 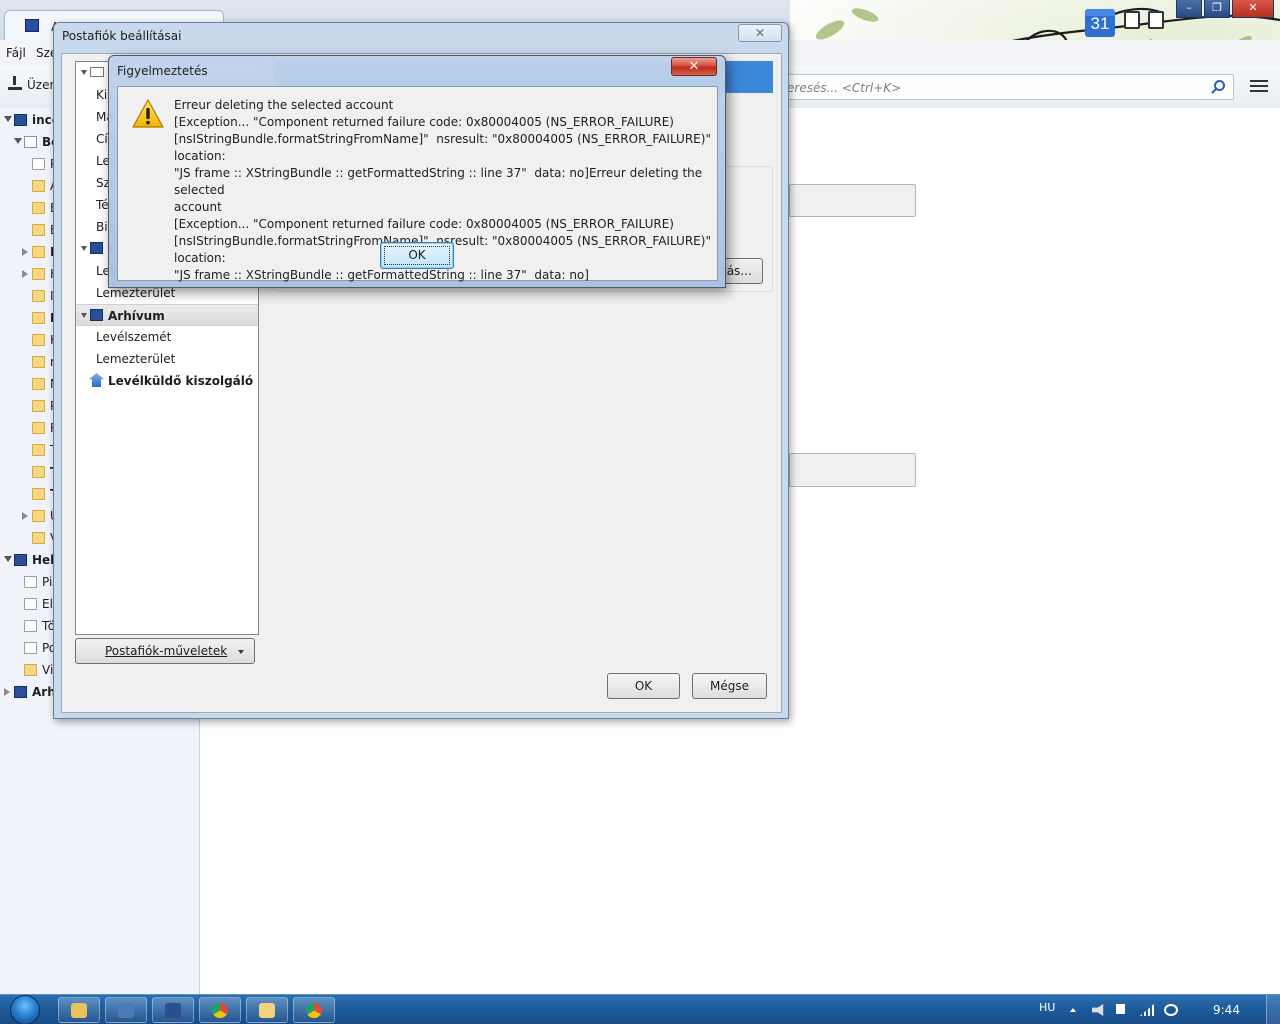 I want to click on start-button, so click(x=26, y=1009).